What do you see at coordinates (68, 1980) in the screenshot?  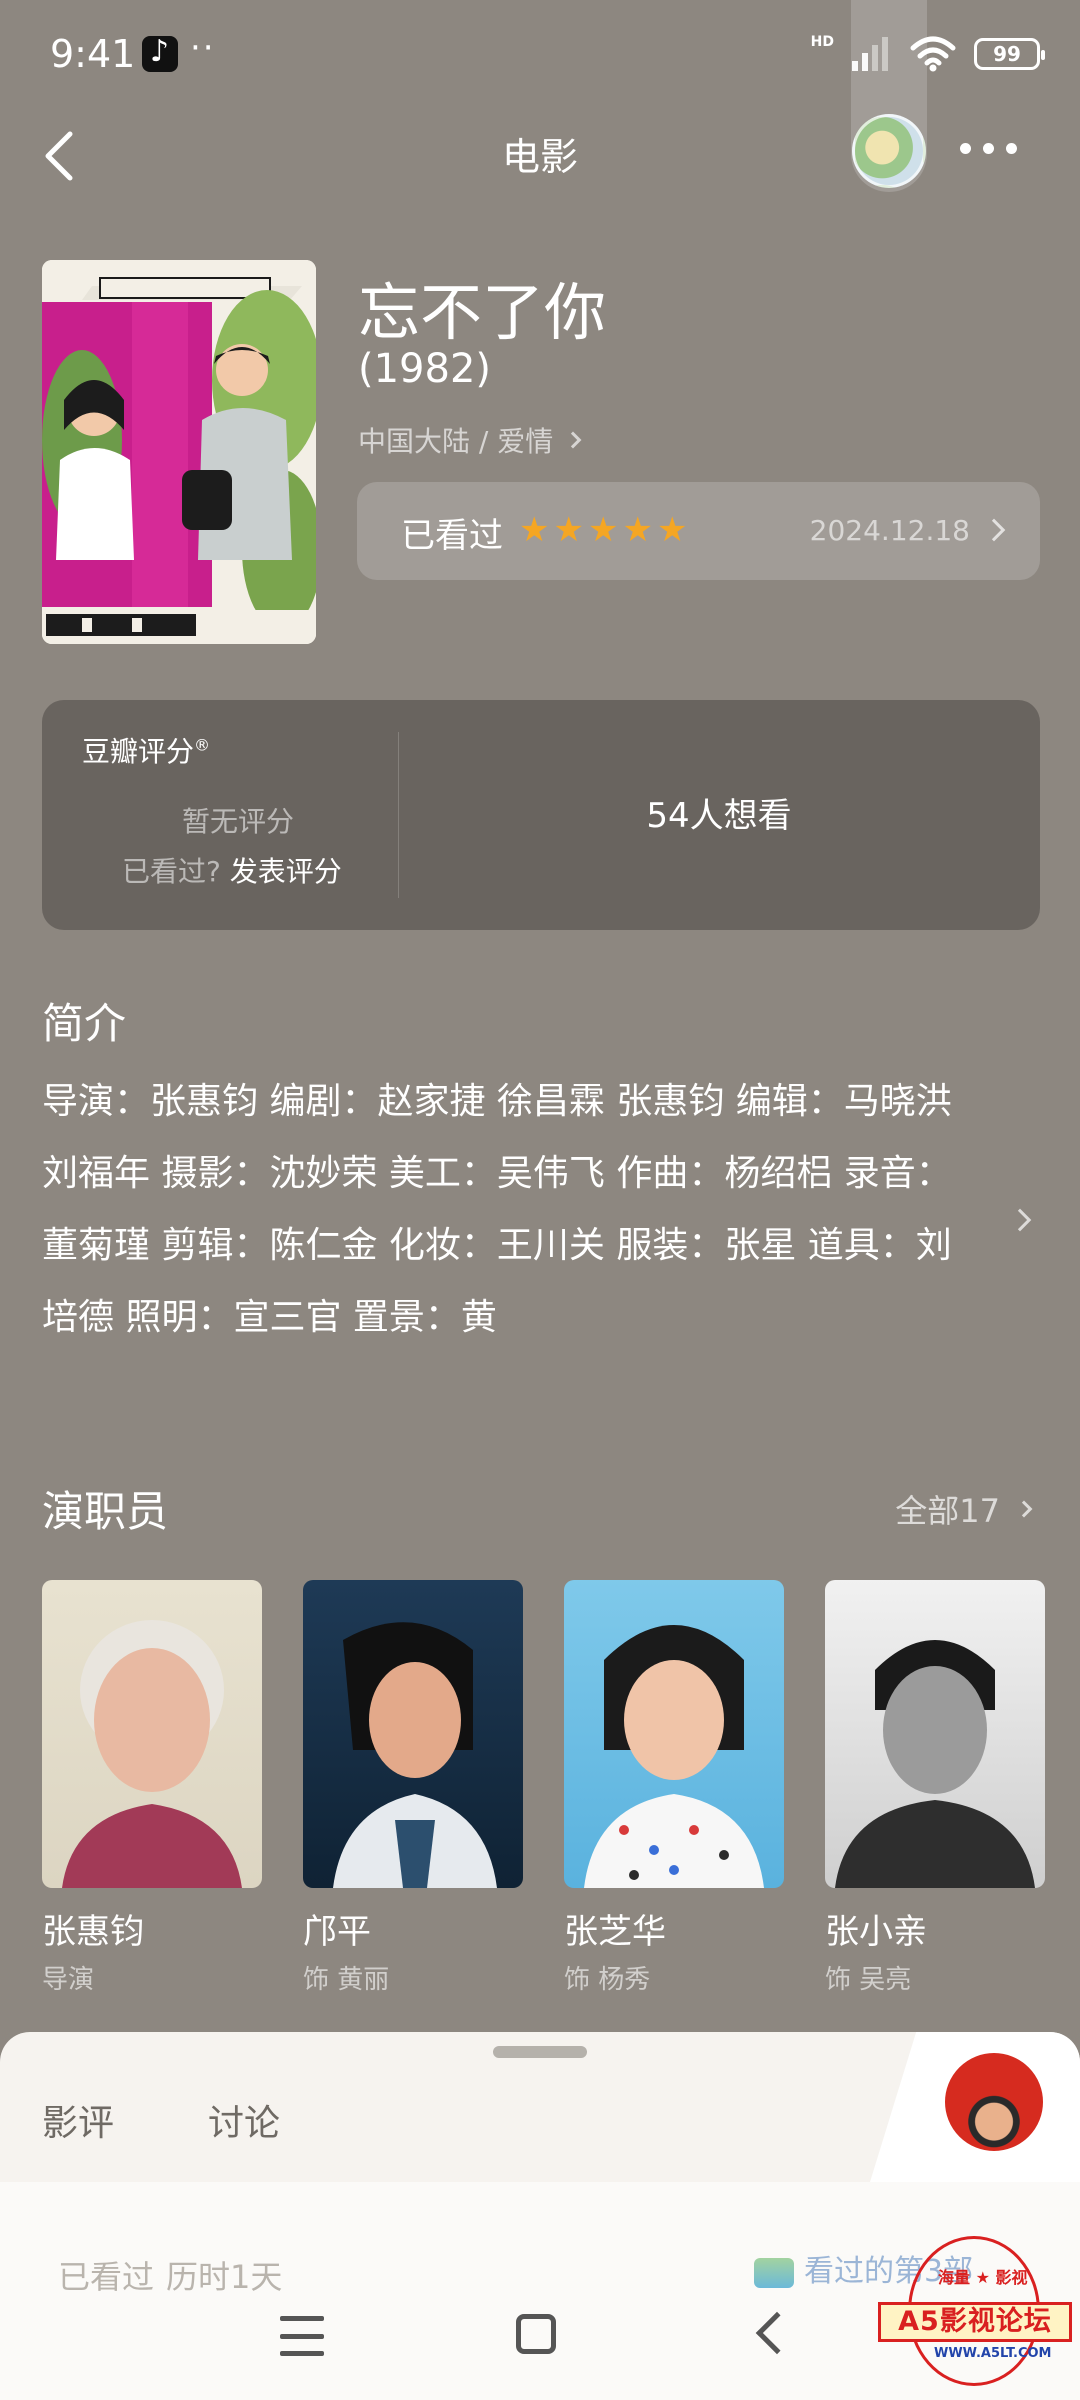 I see `cast-role: 导演` at bounding box center [68, 1980].